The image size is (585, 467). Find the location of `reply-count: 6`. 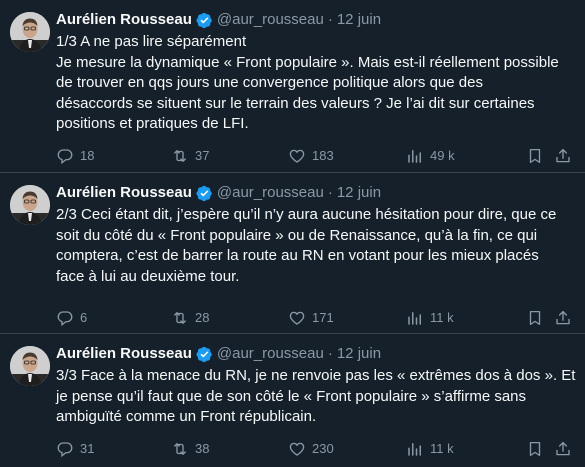

reply-count: 6 is located at coordinates (84, 317).